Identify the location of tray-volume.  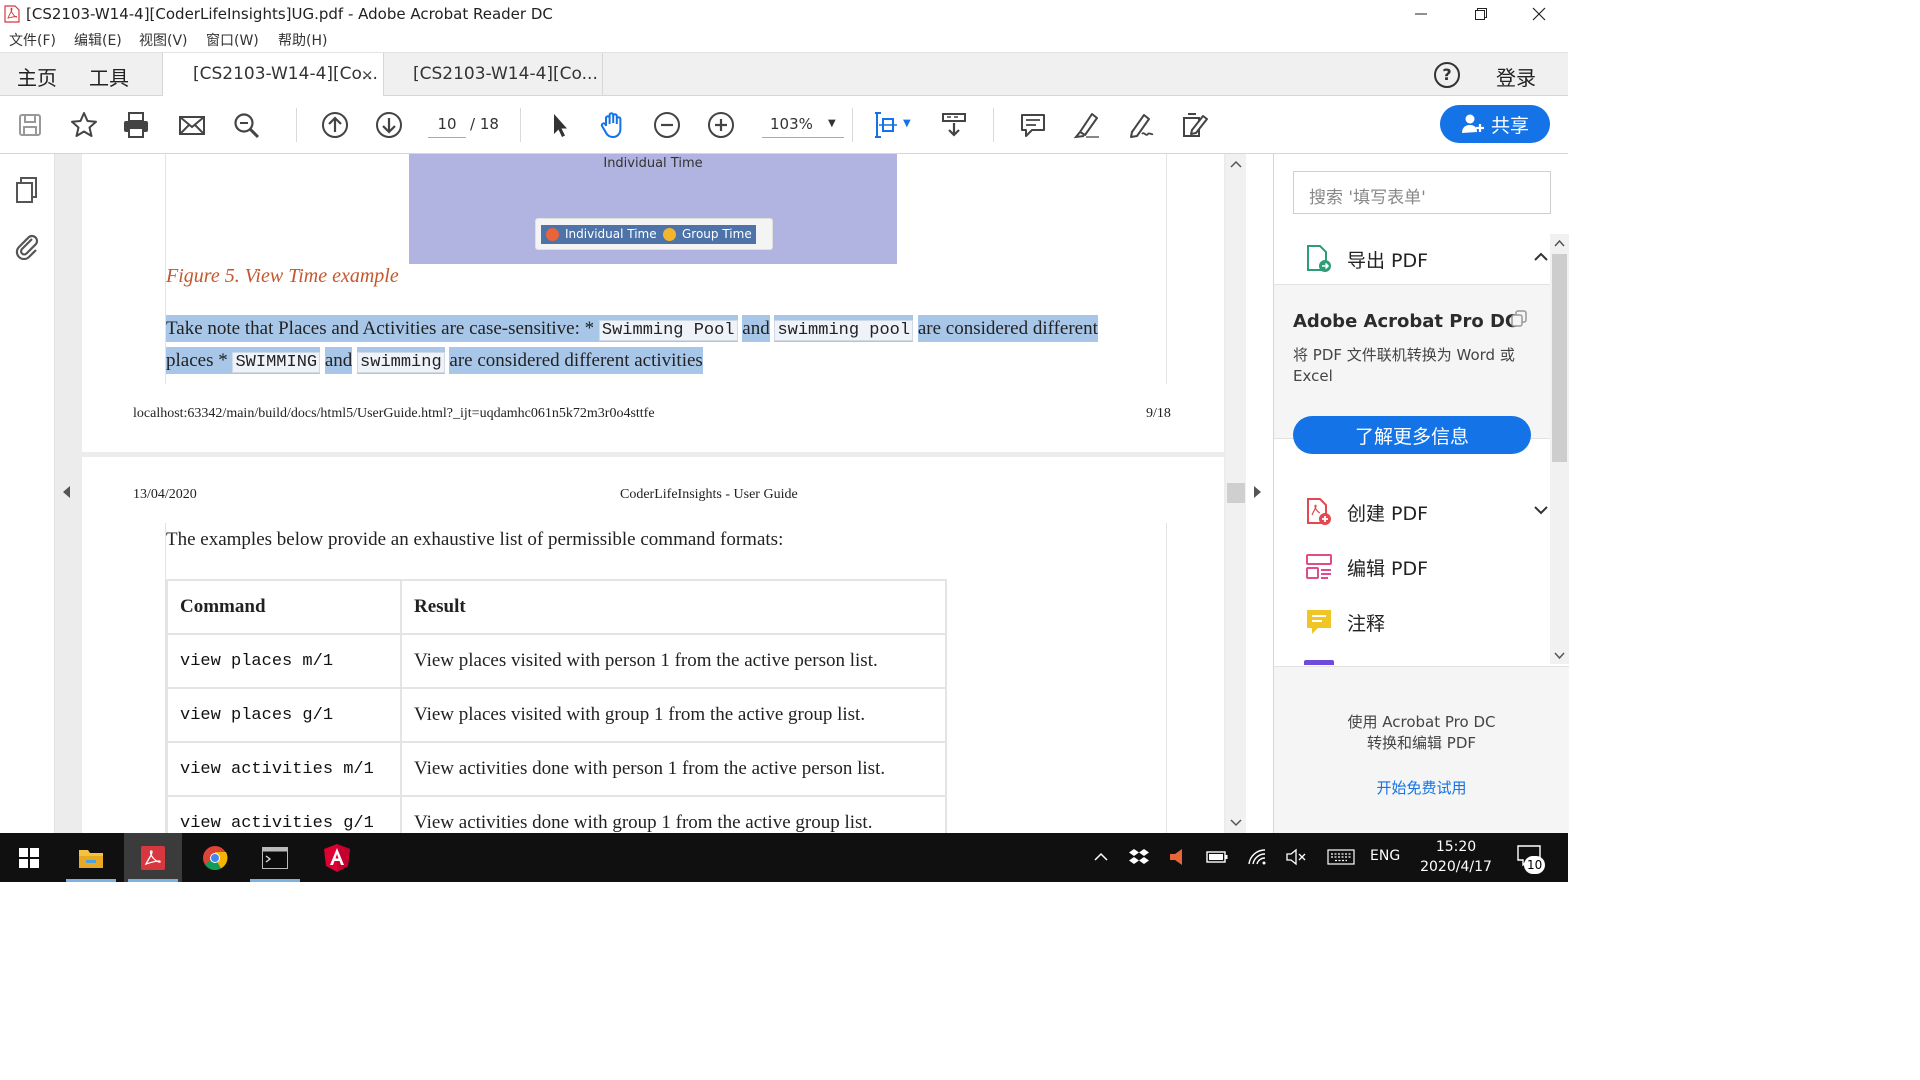
(1296, 857).